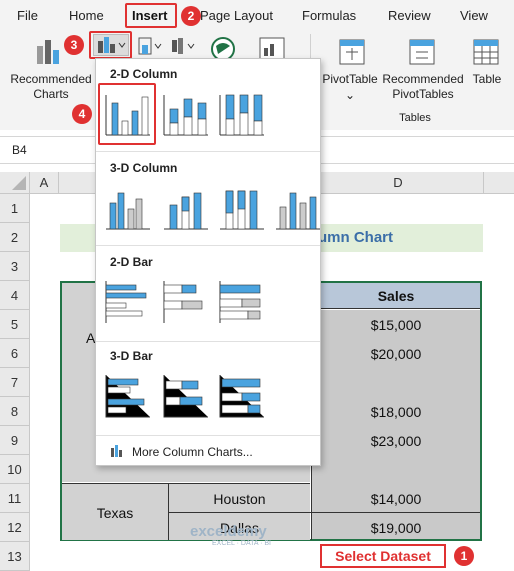 The width and height of the screenshot is (514, 571). I want to click on row-header: 8, so click(15, 411).